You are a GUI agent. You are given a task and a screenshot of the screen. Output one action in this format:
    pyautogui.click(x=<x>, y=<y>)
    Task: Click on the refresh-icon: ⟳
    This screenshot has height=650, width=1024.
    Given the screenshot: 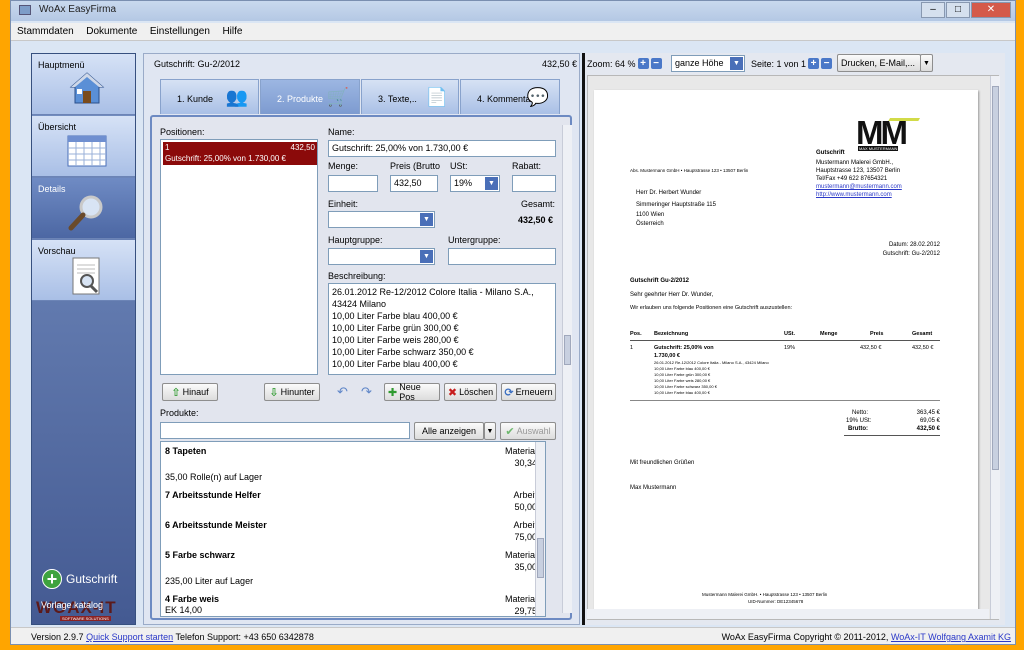 What is the action you would take?
    pyautogui.click(x=509, y=392)
    